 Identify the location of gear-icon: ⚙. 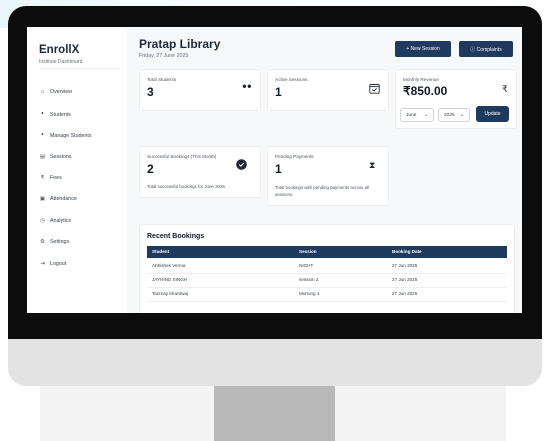
(42, 242).